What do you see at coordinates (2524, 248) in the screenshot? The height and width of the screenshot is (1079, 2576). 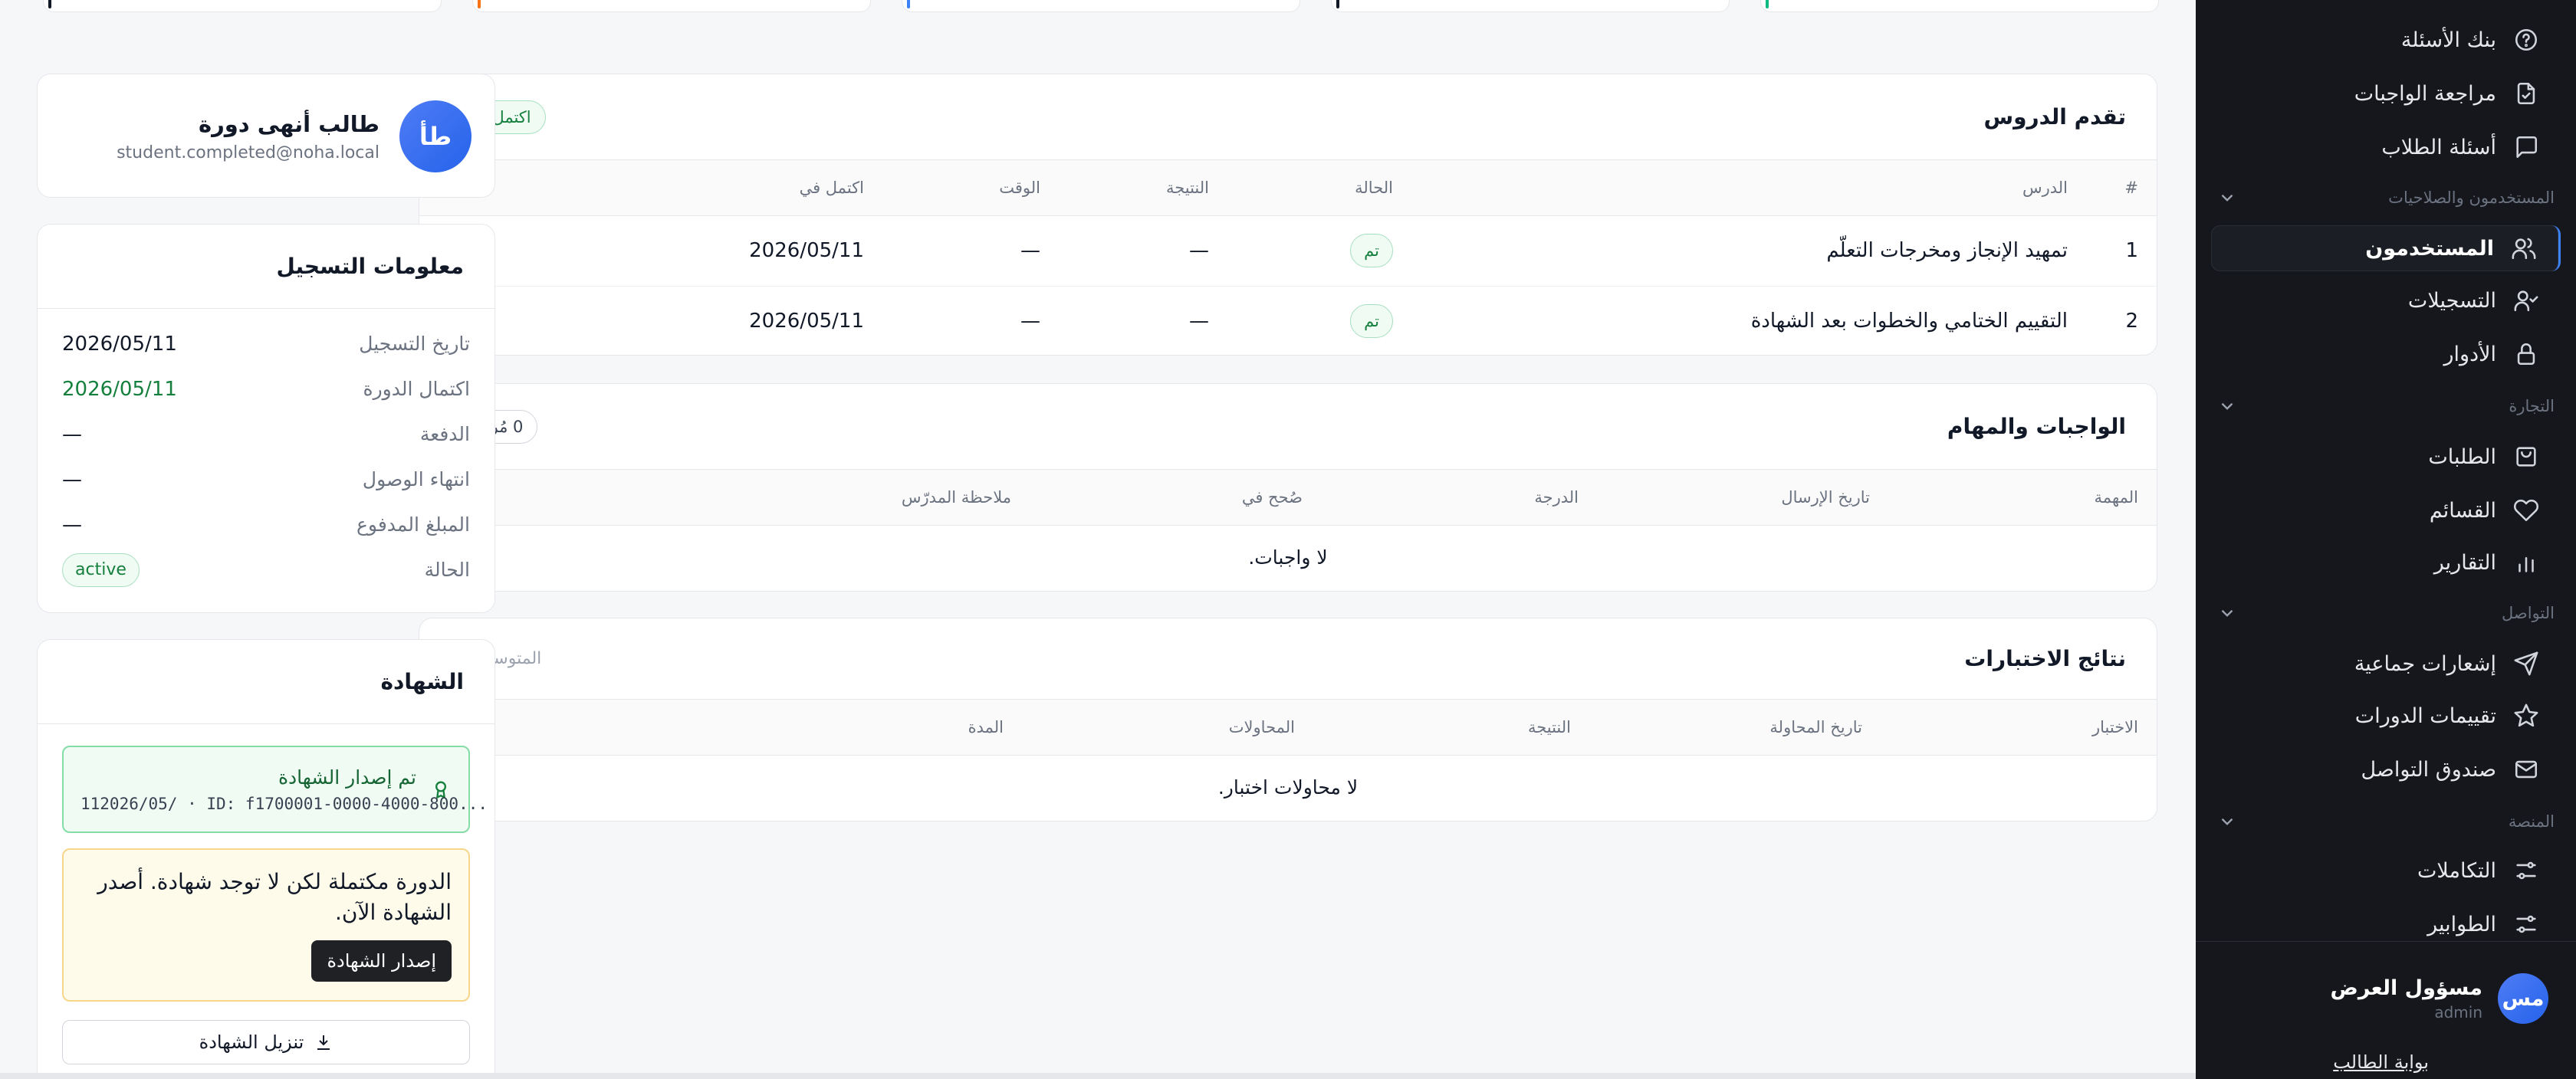 I see `users-icon` at bounding box center [2524, 248].